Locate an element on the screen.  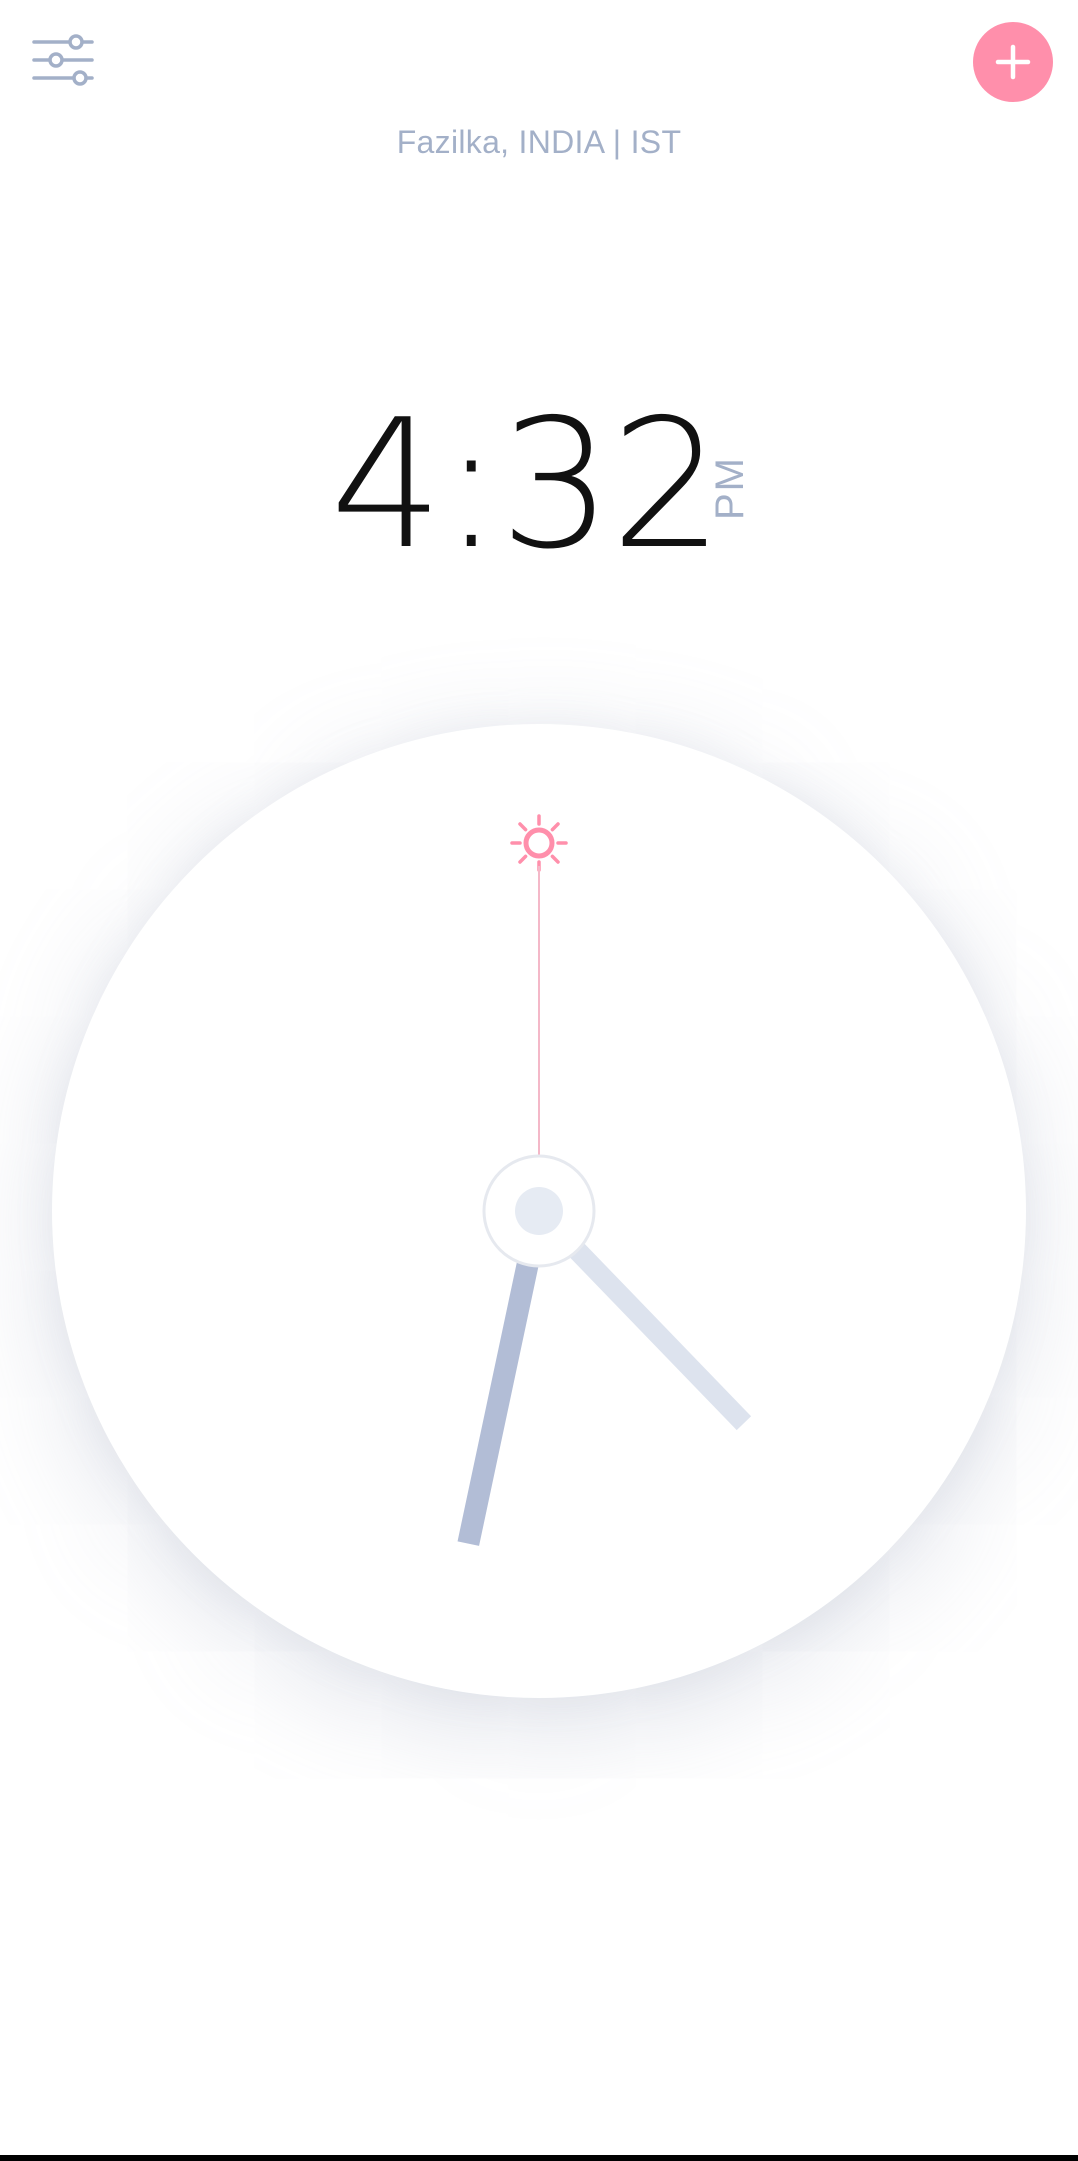
analog-clock is located at coordinates (604, 1180).